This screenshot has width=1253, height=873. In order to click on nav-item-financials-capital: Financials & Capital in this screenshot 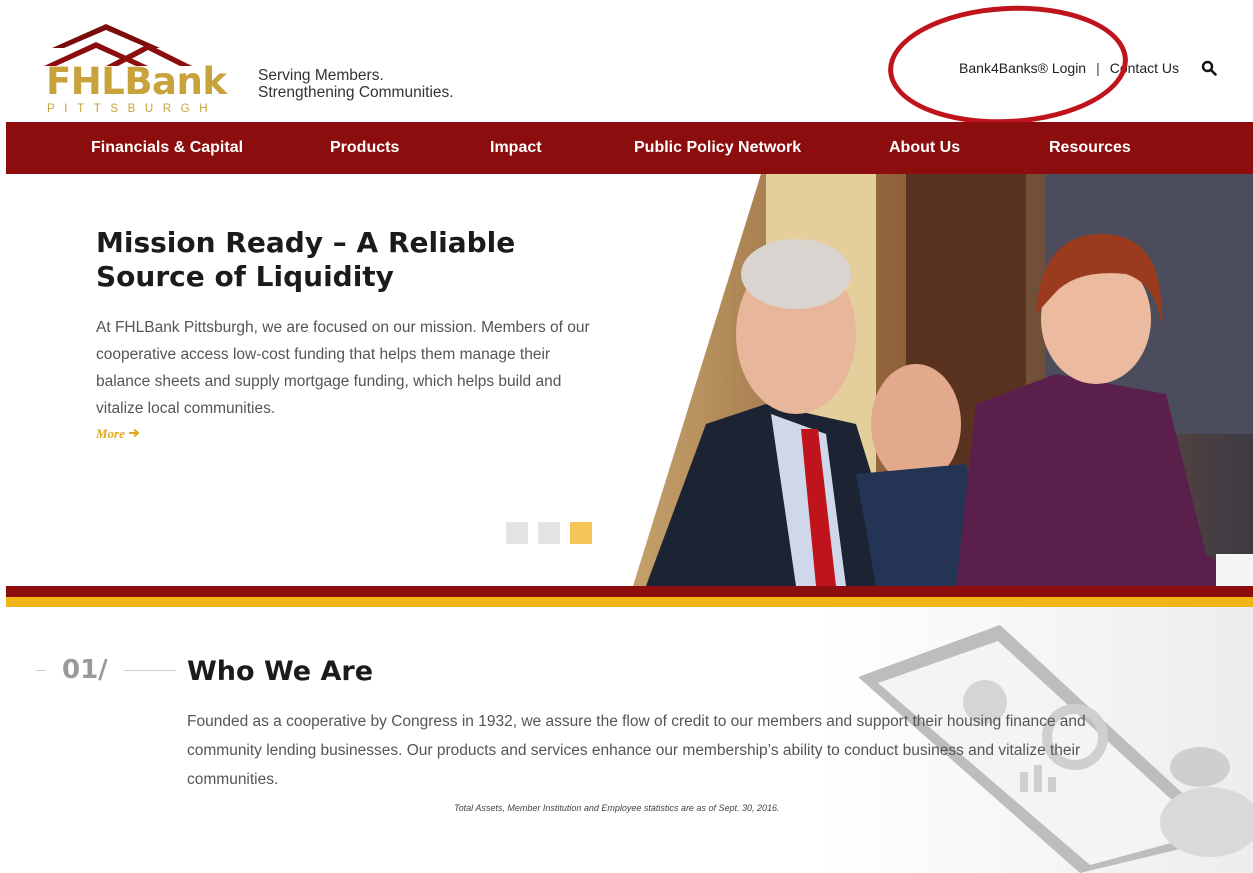, I will do `click(167, 148)`.